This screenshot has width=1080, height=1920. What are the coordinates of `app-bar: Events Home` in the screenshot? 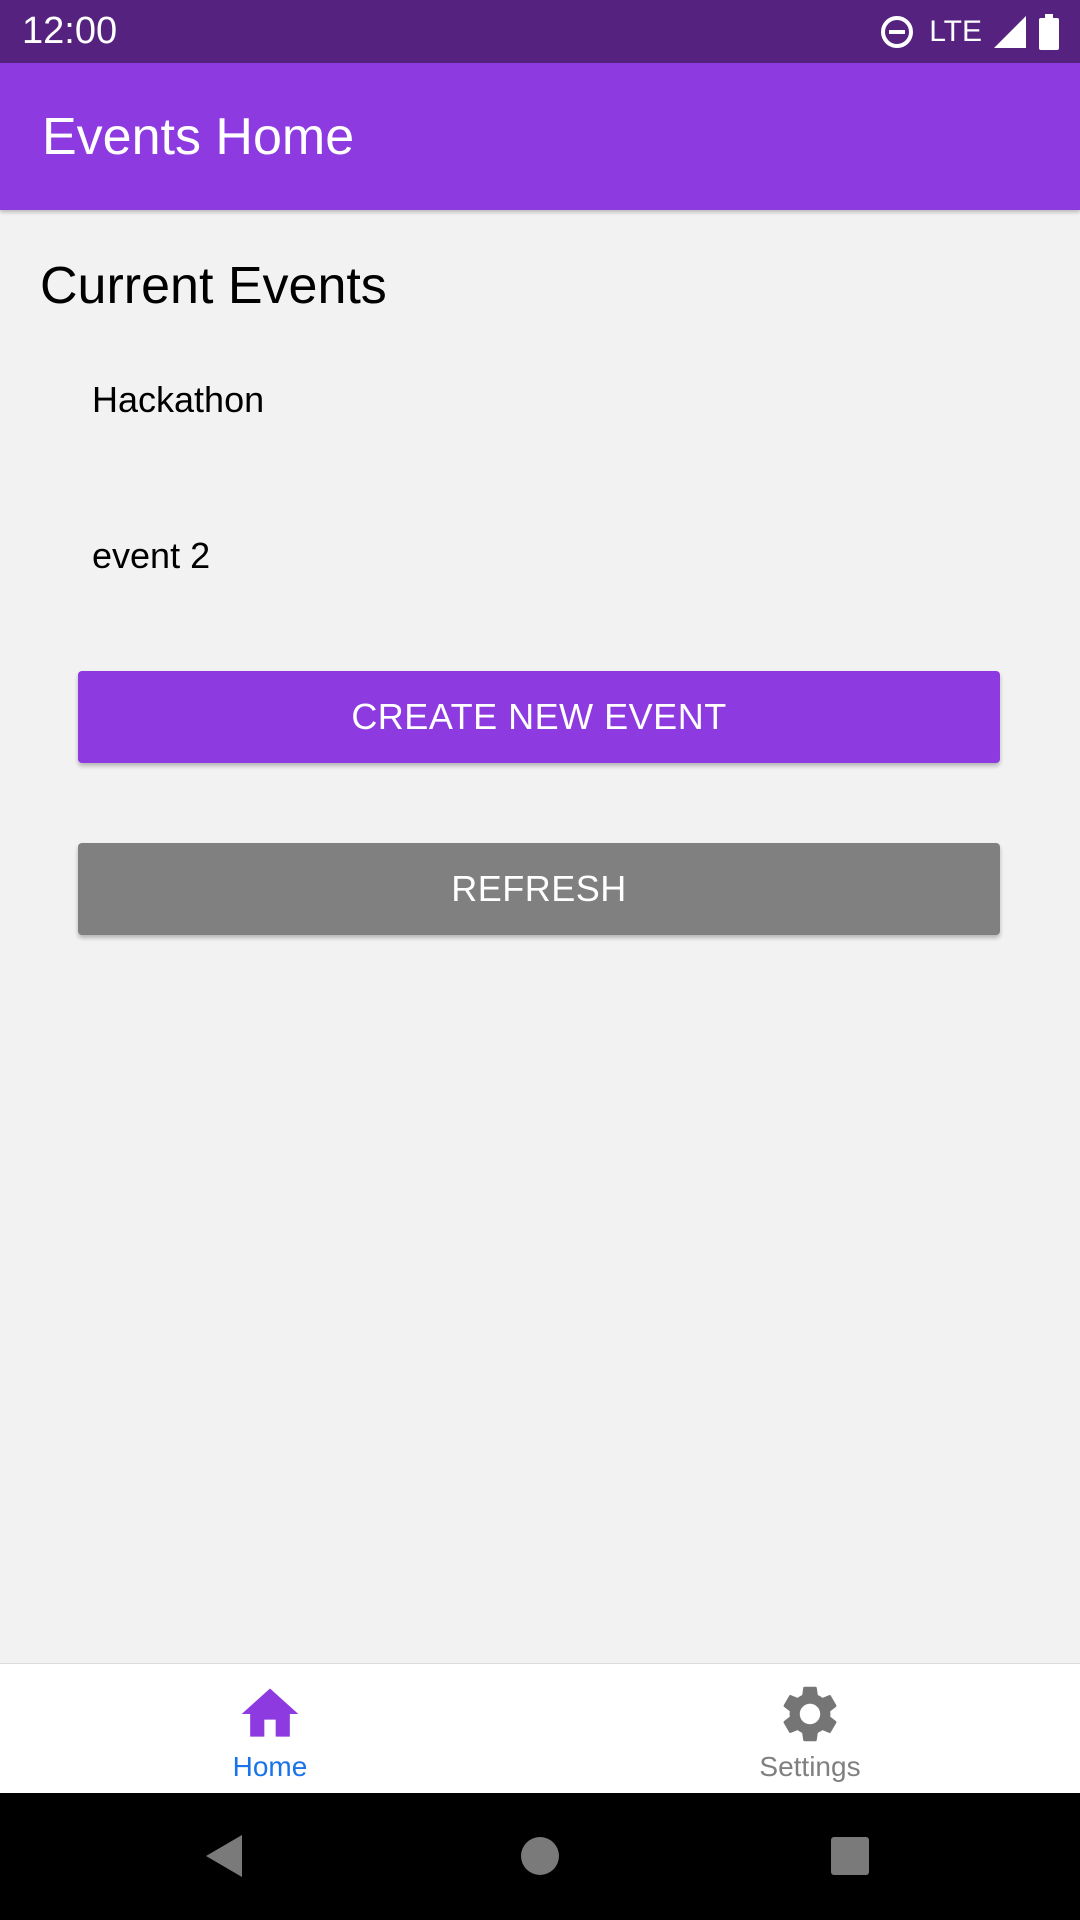 It's located at (540, 136).